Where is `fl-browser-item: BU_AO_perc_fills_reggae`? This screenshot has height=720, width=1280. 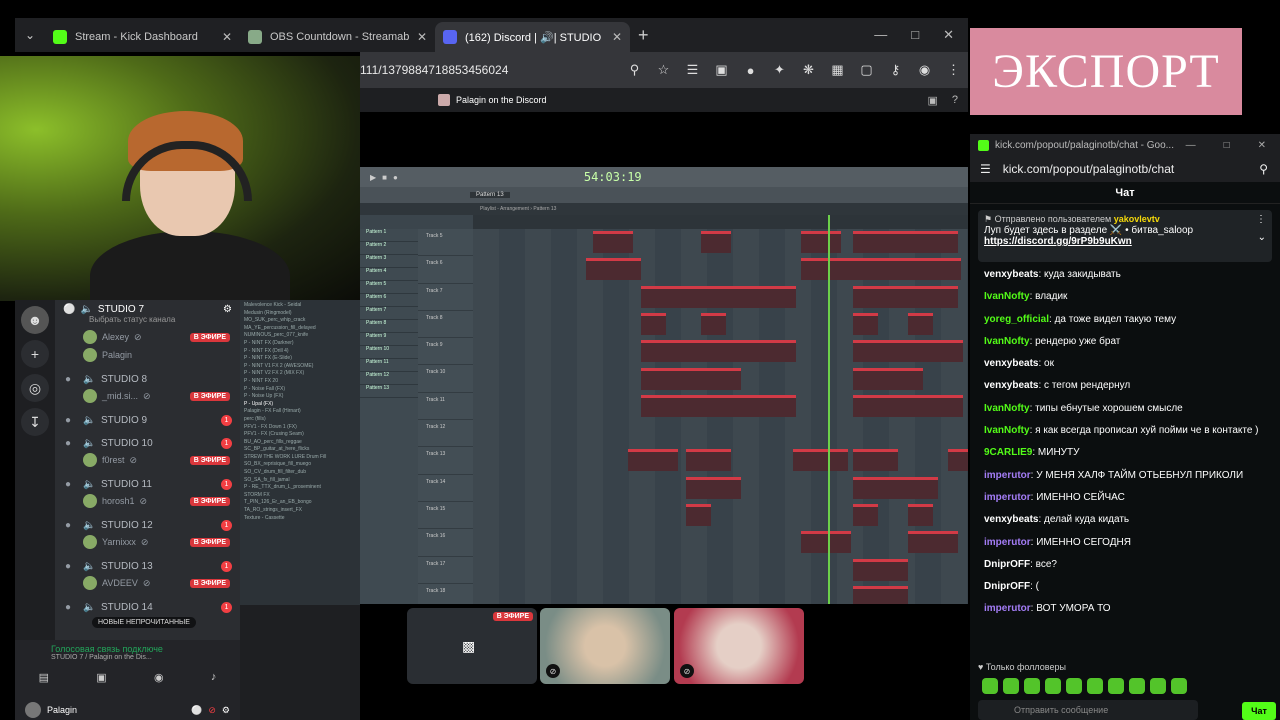
fl-browser-item: BU_AO_perc_fills_reggae is located at coordinates (300, 443).